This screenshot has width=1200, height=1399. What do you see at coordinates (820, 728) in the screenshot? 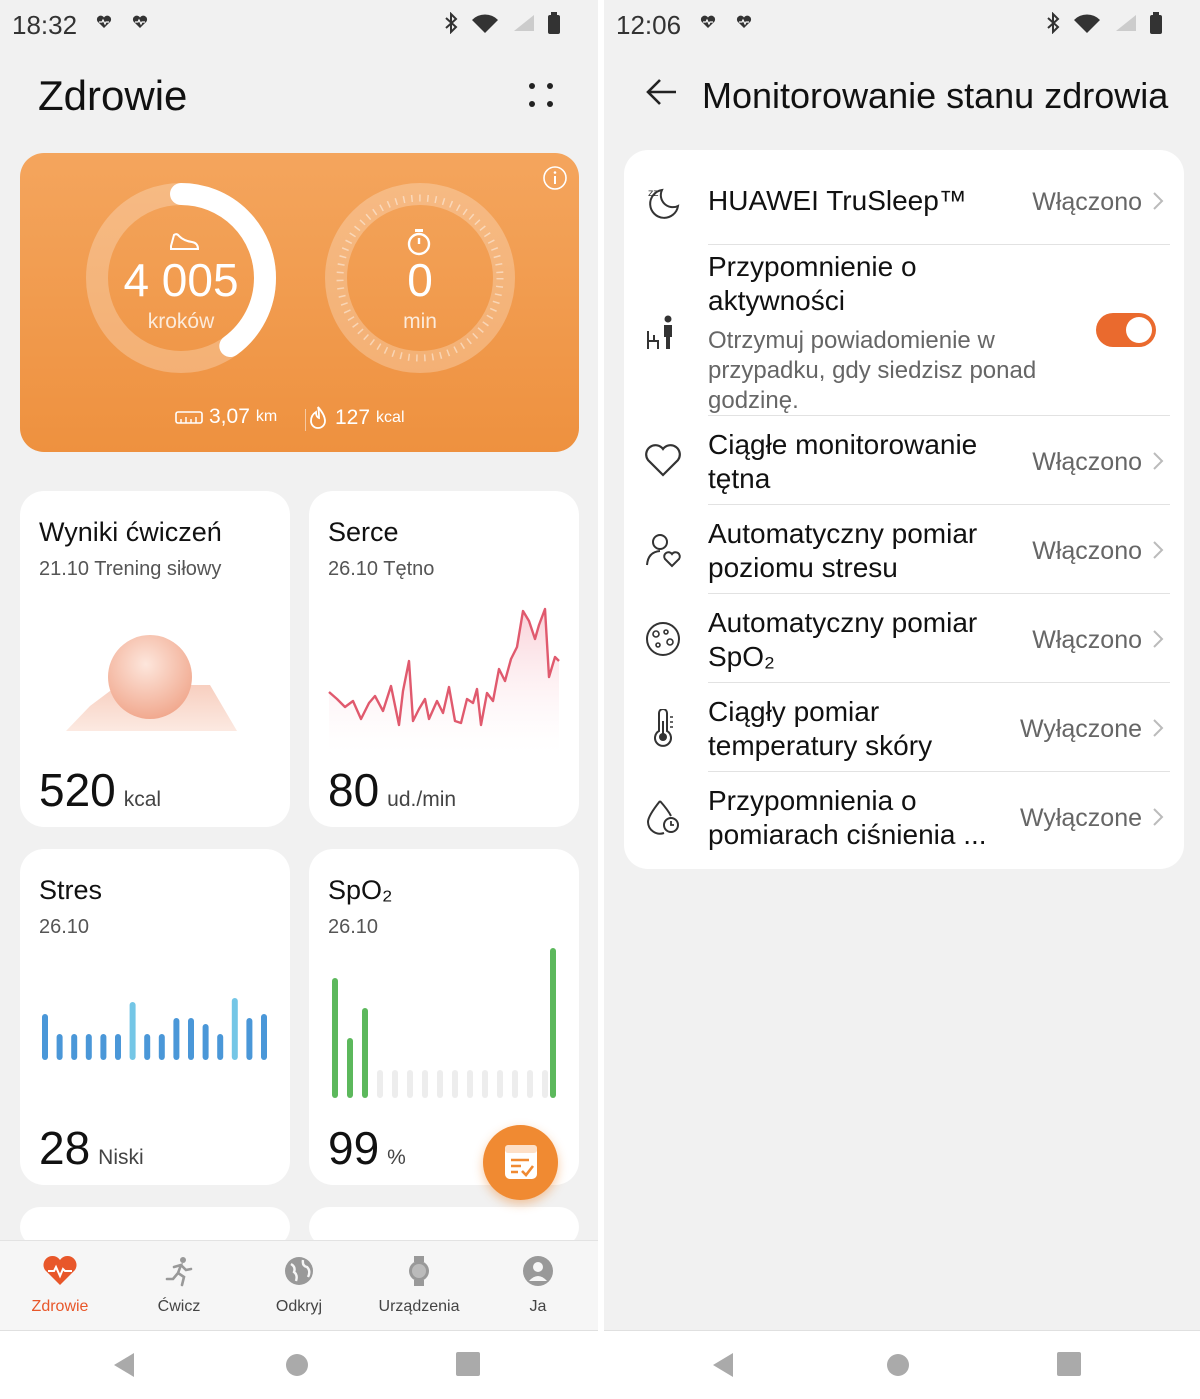
I see `setting-label: Ciągły pomiar temperatury skóry` at bounding box center [820, 728].